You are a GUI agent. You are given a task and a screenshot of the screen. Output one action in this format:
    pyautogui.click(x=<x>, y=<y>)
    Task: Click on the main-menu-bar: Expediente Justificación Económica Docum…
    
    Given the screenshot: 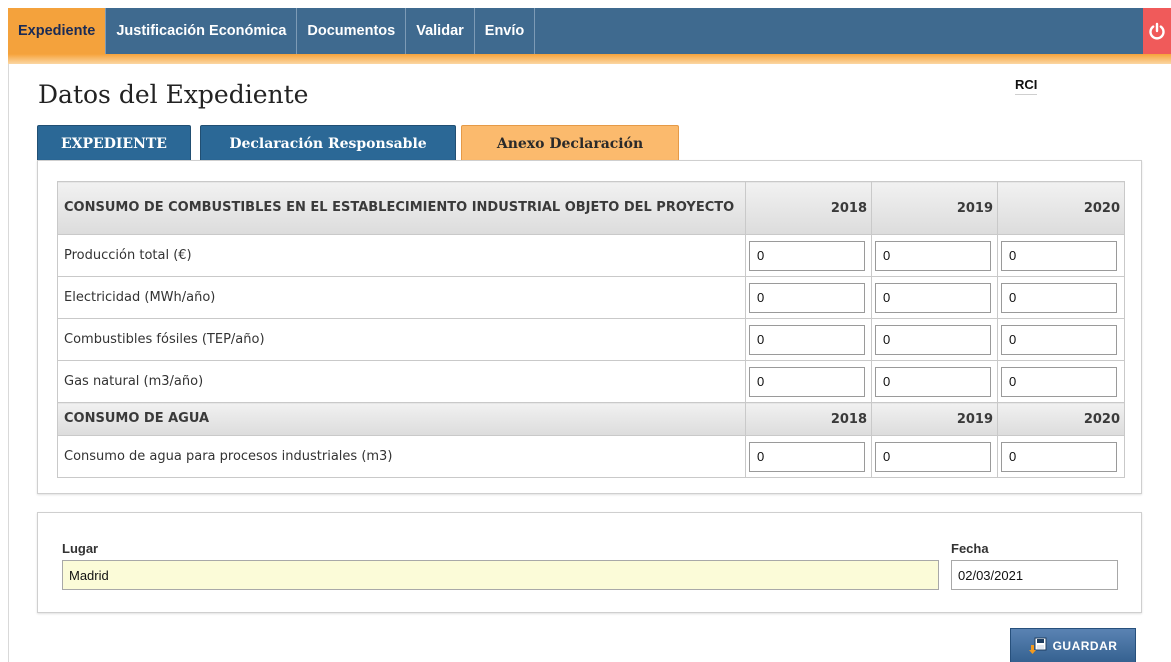 What is the action you would take?
    pyautogui.click(x=589, y=31)
    